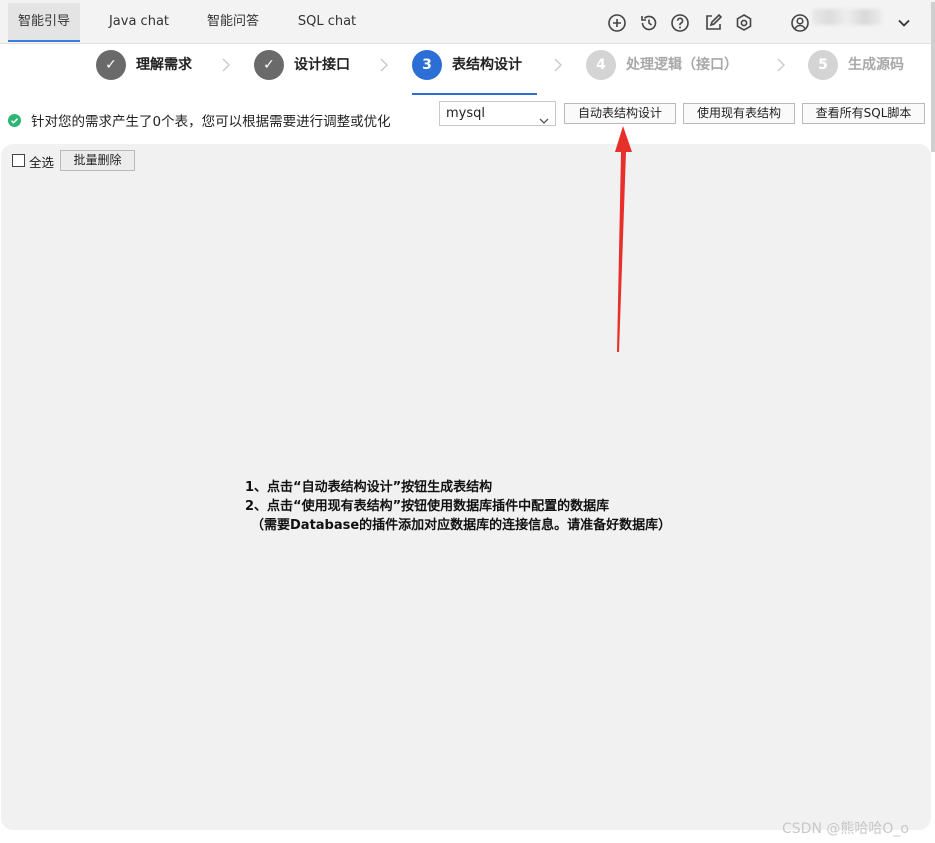 The height and width of the screenshot is (843, 935). I want to click on step-table-structure-design: 3 表结构设计, so click(474, 72).